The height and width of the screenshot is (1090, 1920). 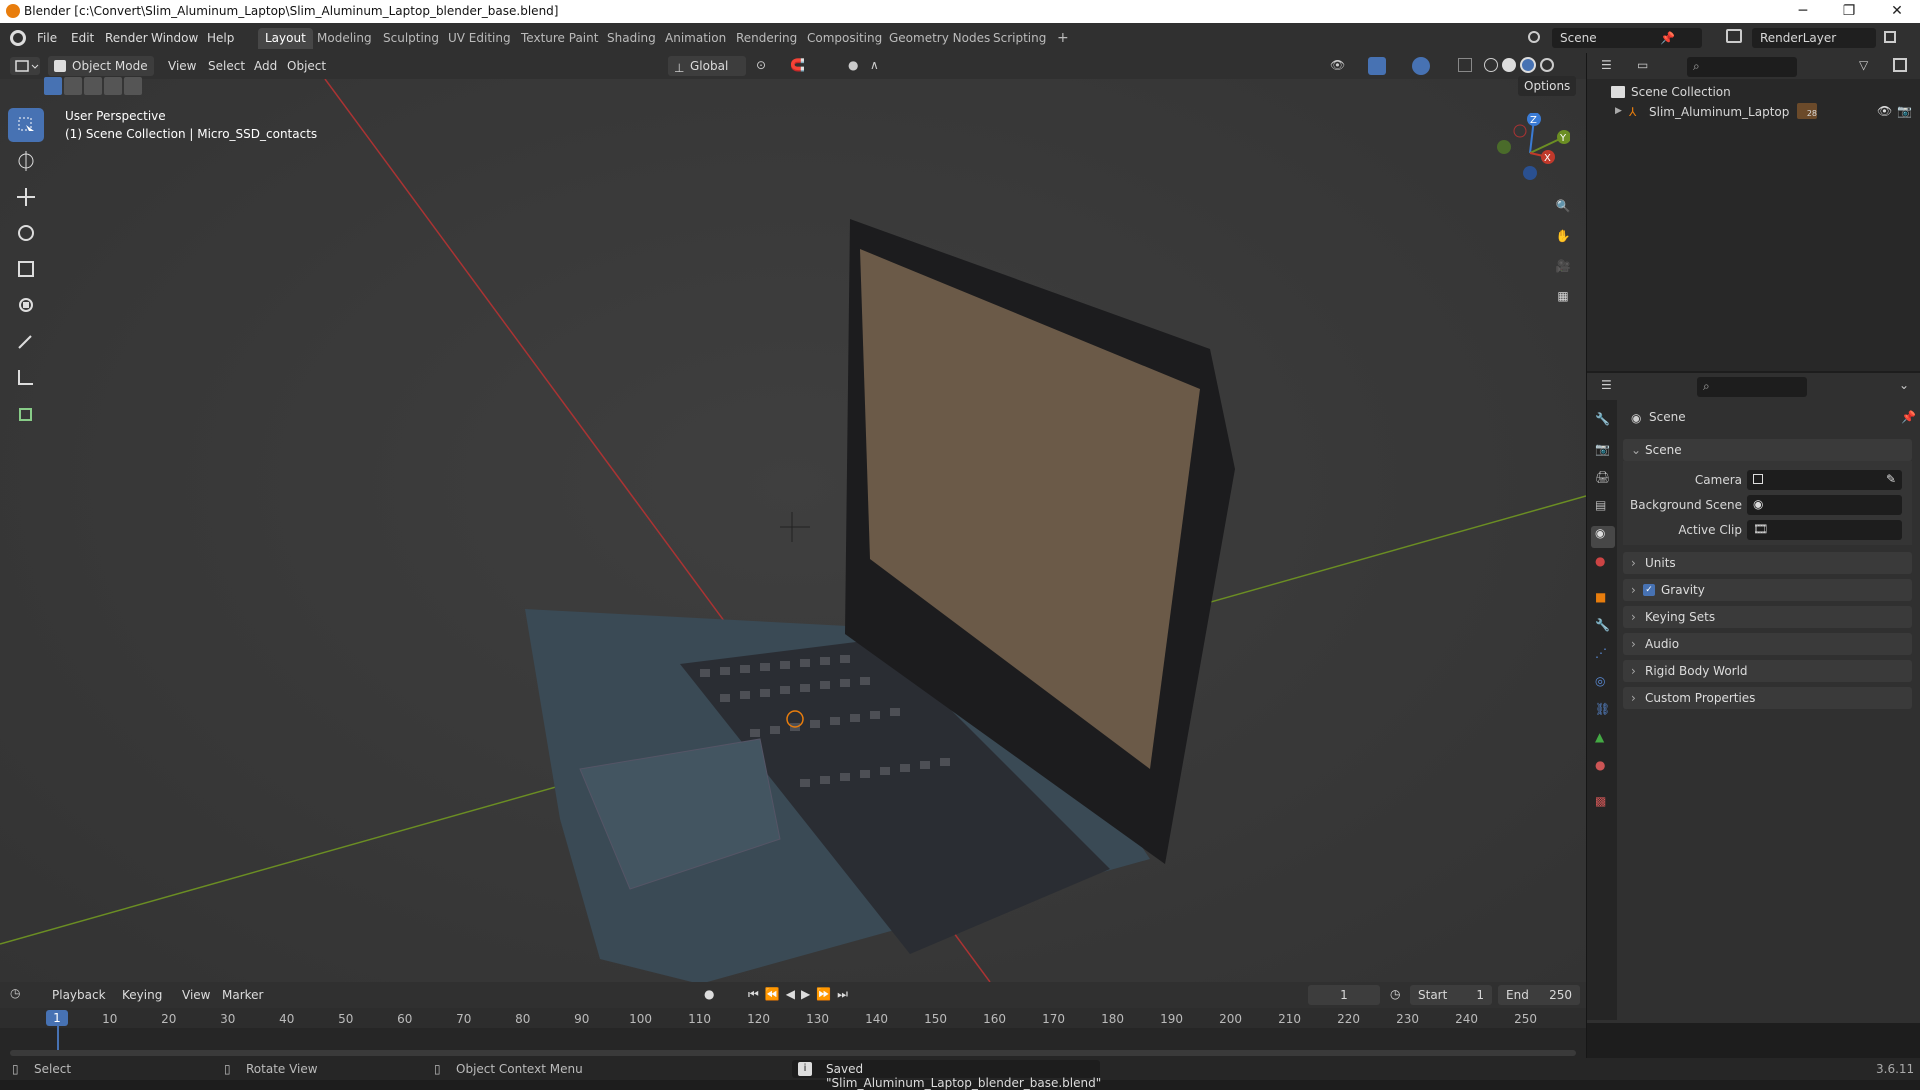 I want to click on zoom-icon: 🔍, so click(x=1563, y=206).